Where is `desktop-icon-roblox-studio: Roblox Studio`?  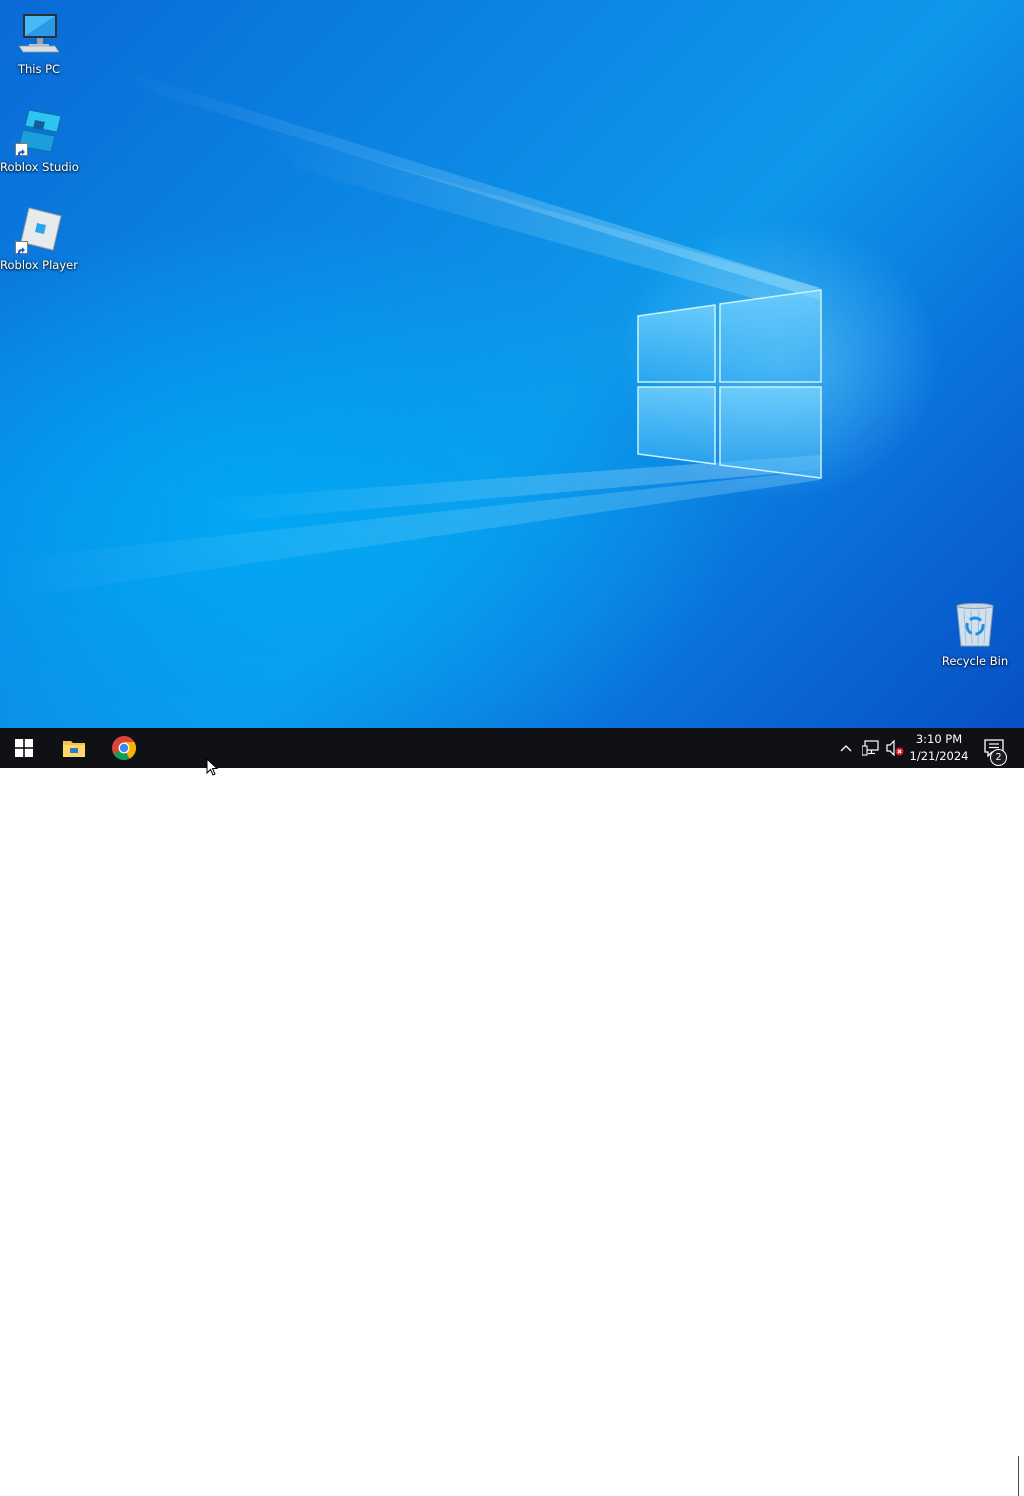 desktop-icon-roblox-studio: Roblox Studio is located at coordinates (39, 141).